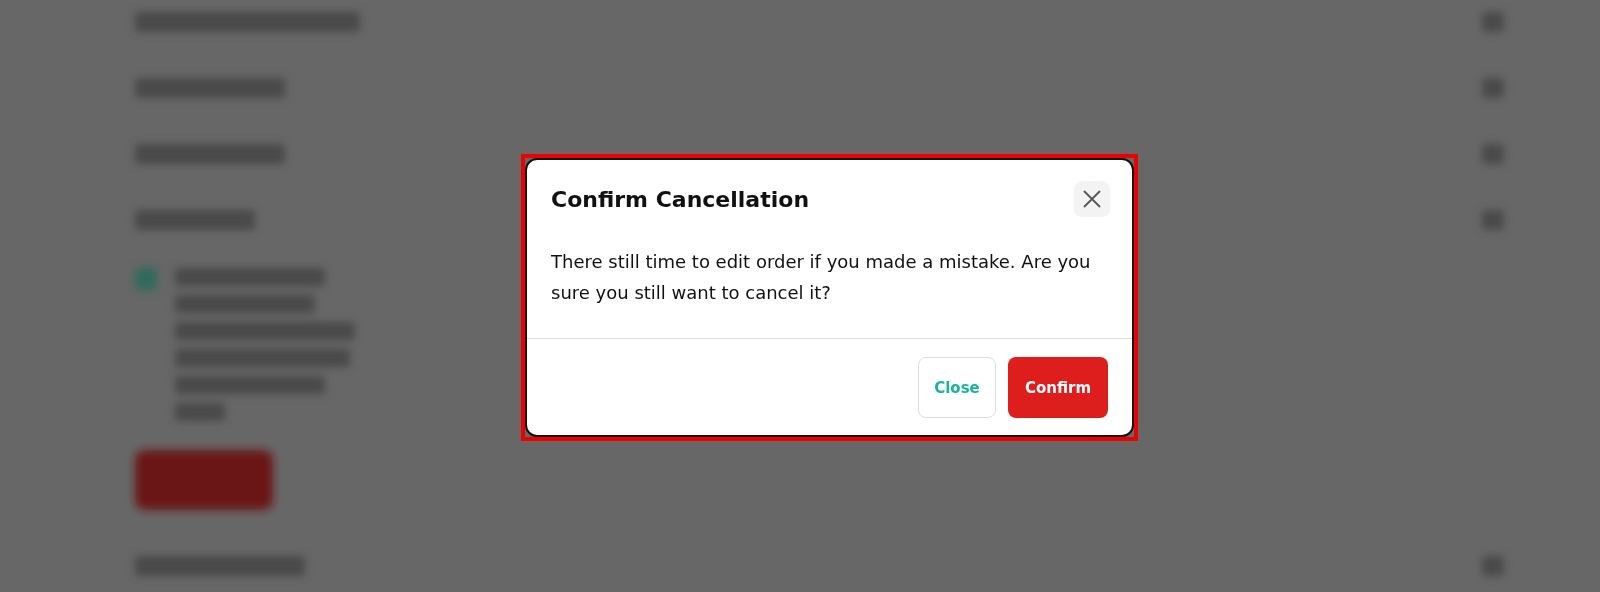  I want to click on confirm-button: Confirm, so click(1058, 387).